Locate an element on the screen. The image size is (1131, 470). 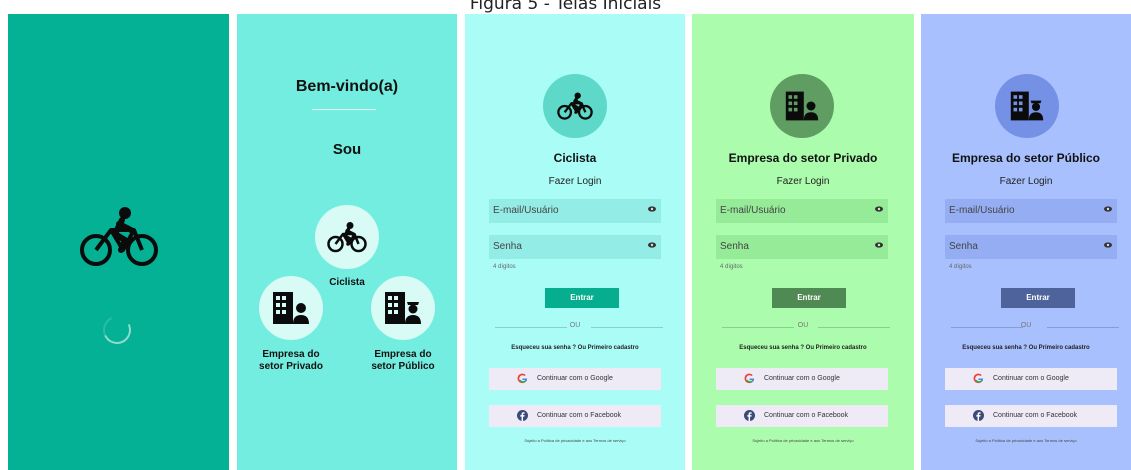
choice-public-label: Empresa do setor Público is located at coordinates (403, 361).